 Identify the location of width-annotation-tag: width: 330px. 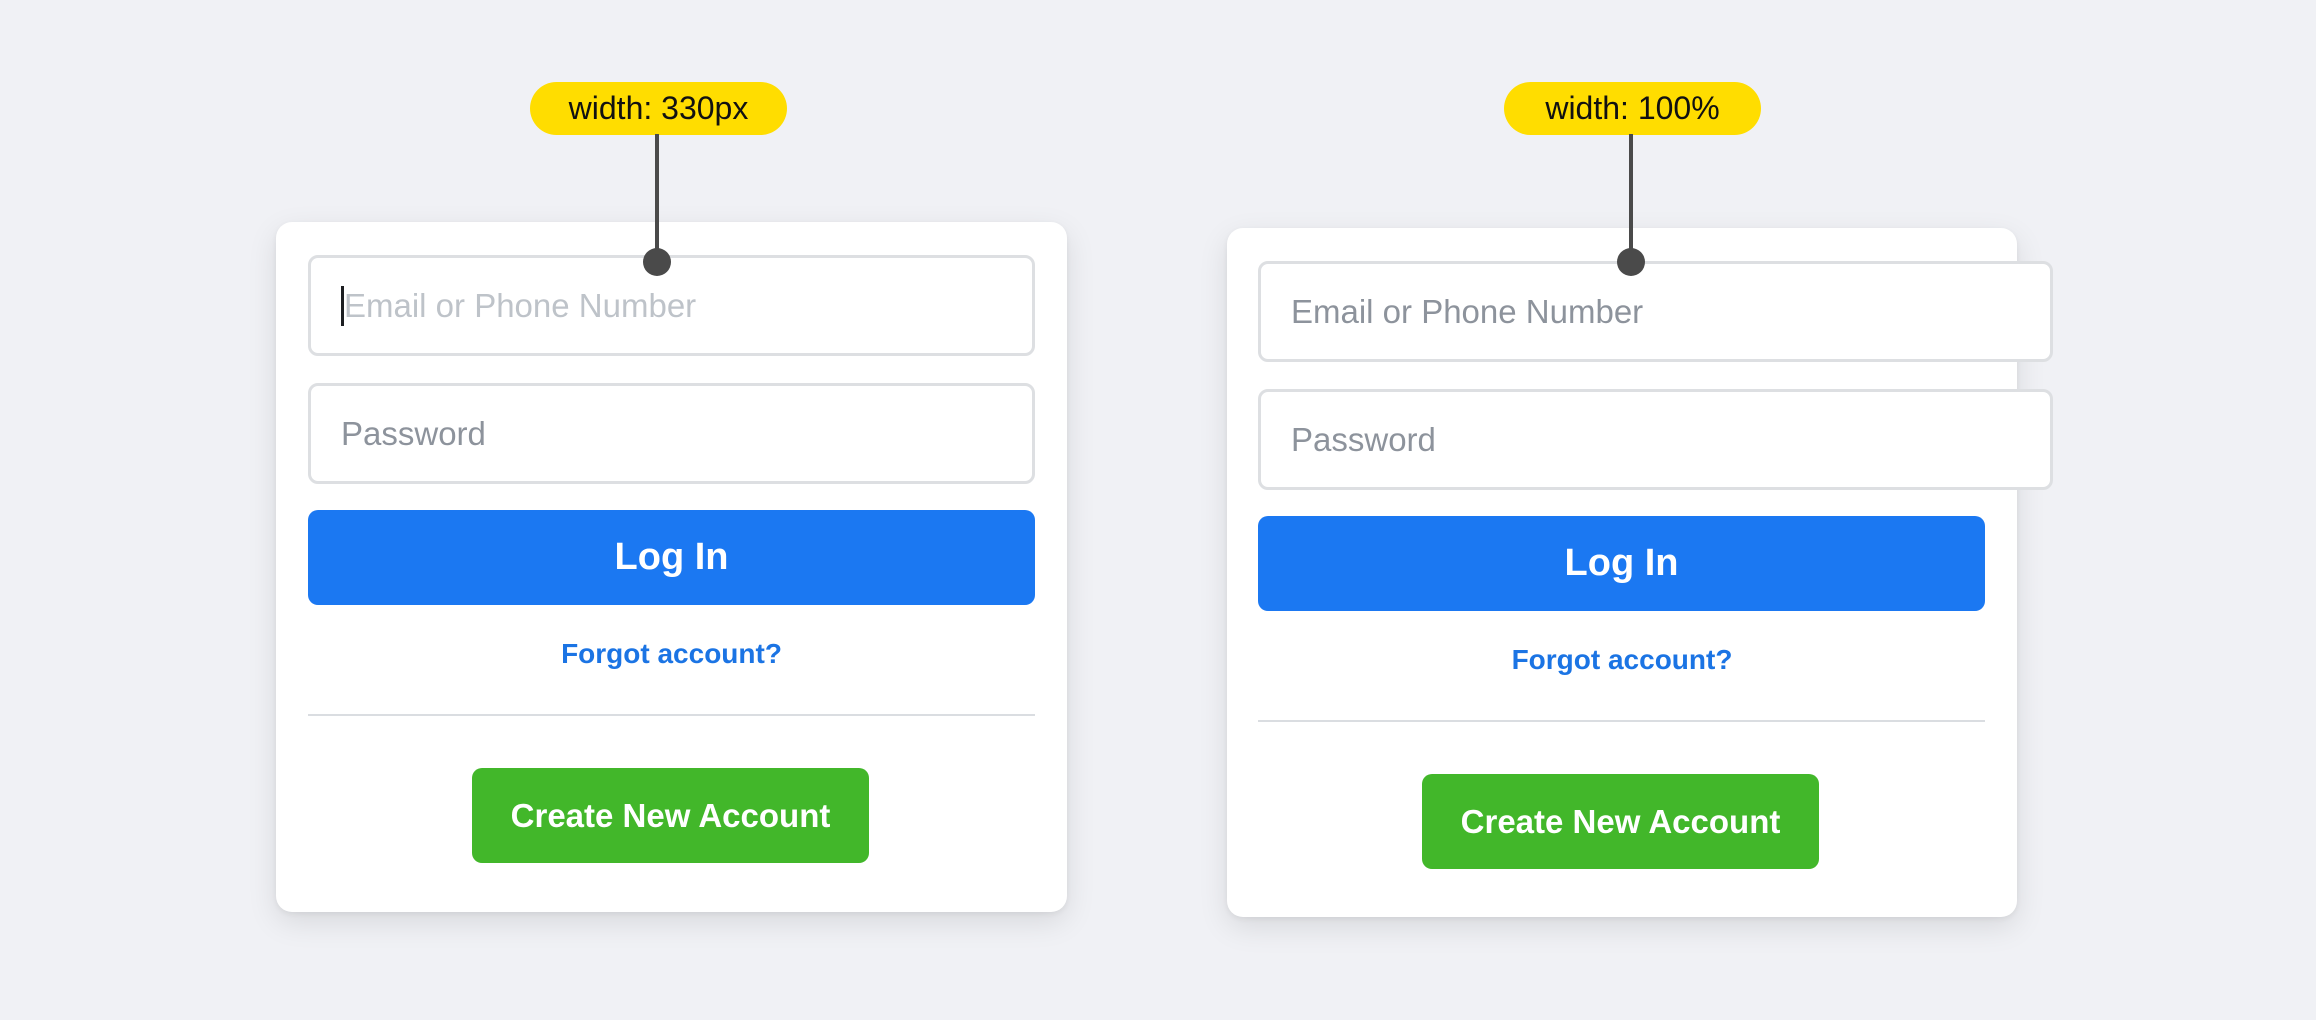
(658, 108).